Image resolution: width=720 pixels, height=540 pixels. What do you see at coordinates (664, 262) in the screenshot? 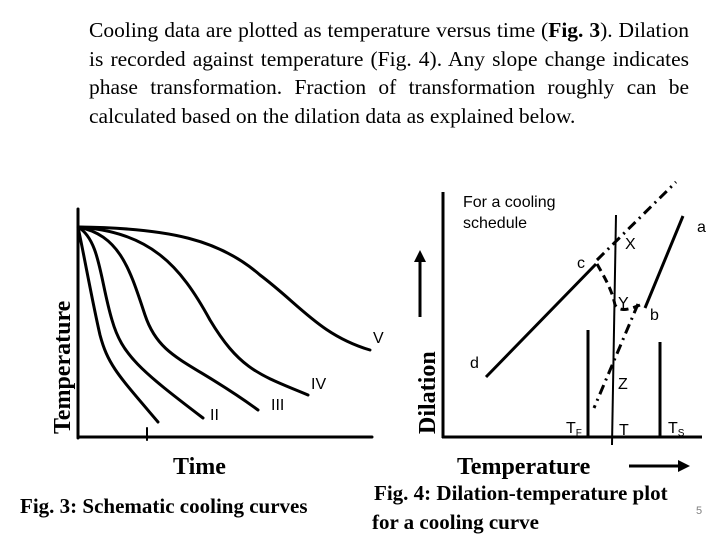
I see `line-a-to-b` at bounding box center [664, 262].